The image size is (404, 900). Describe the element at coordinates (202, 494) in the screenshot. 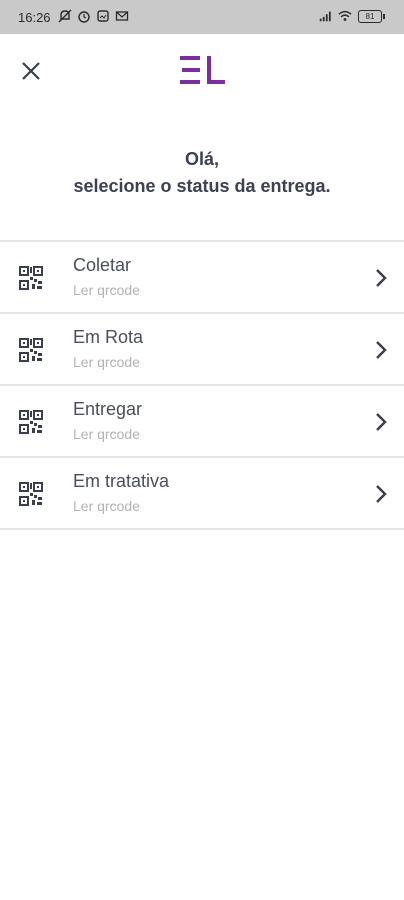

I see `status-item-em-tratativa: Em tratativa Ler qrcode` at that location.